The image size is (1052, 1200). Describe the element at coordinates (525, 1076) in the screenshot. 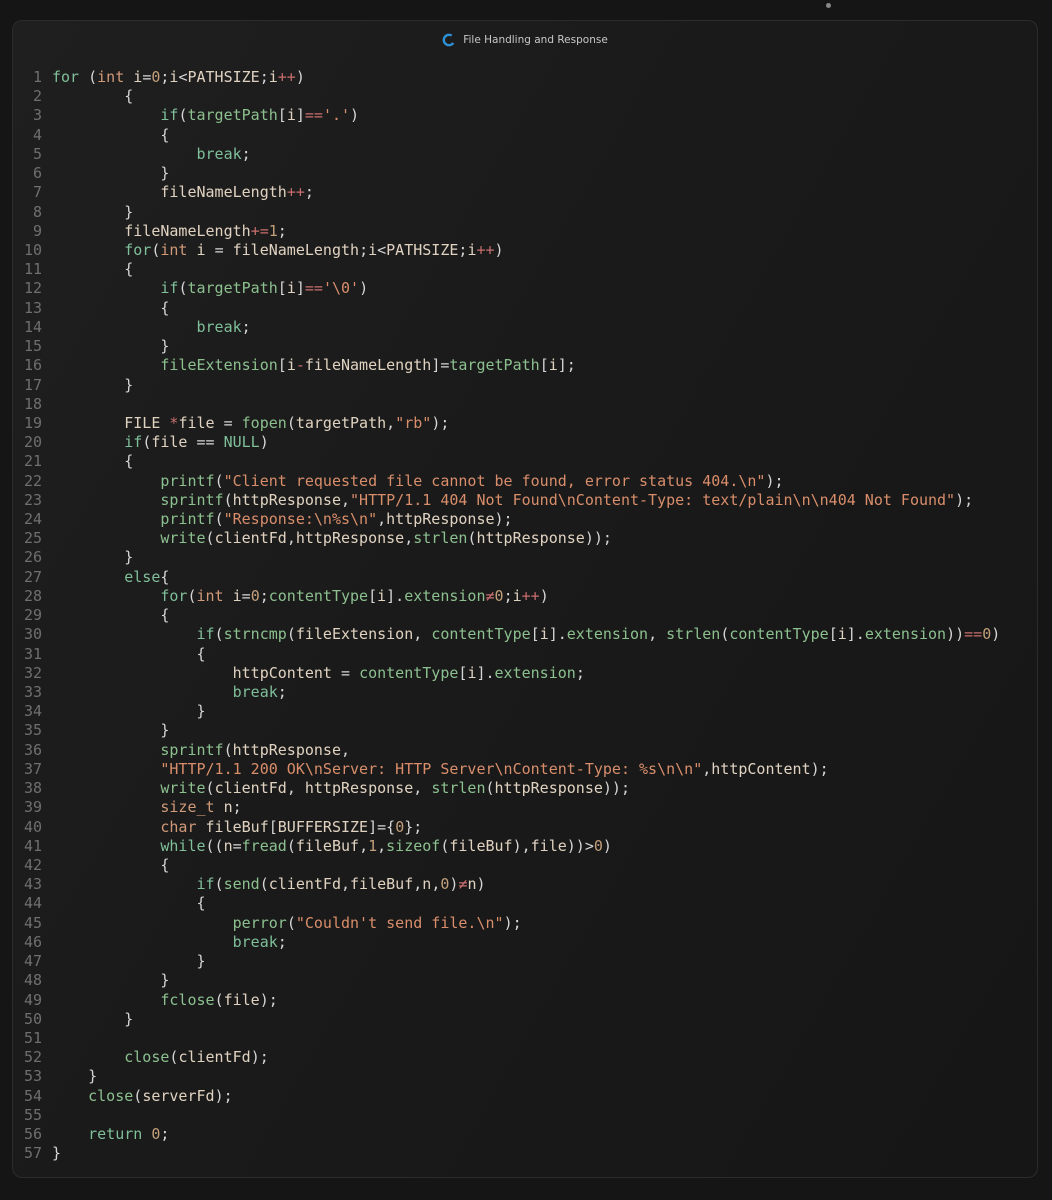

I see `code-line: 53 }` at that location.